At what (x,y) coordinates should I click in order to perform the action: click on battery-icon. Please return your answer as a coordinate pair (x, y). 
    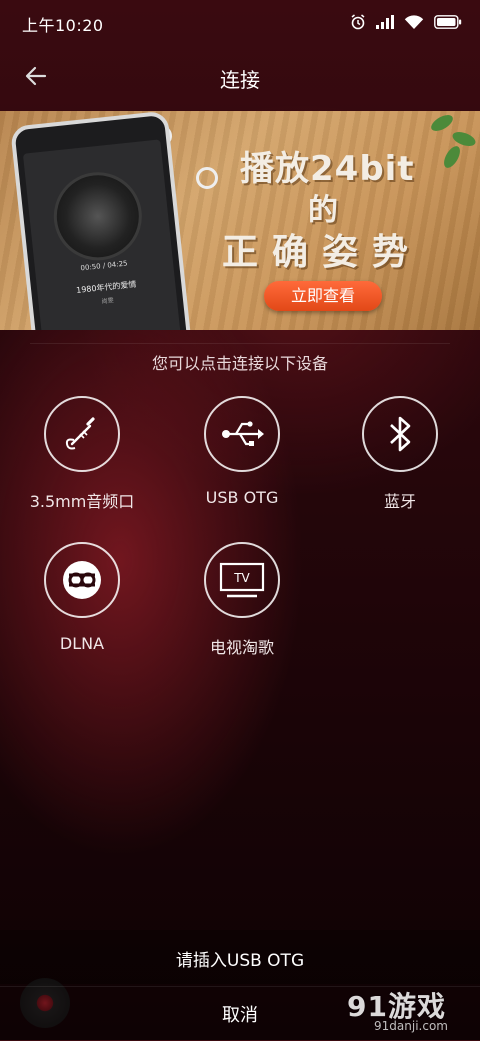
    Looking at the image, I should click on (448, 22).